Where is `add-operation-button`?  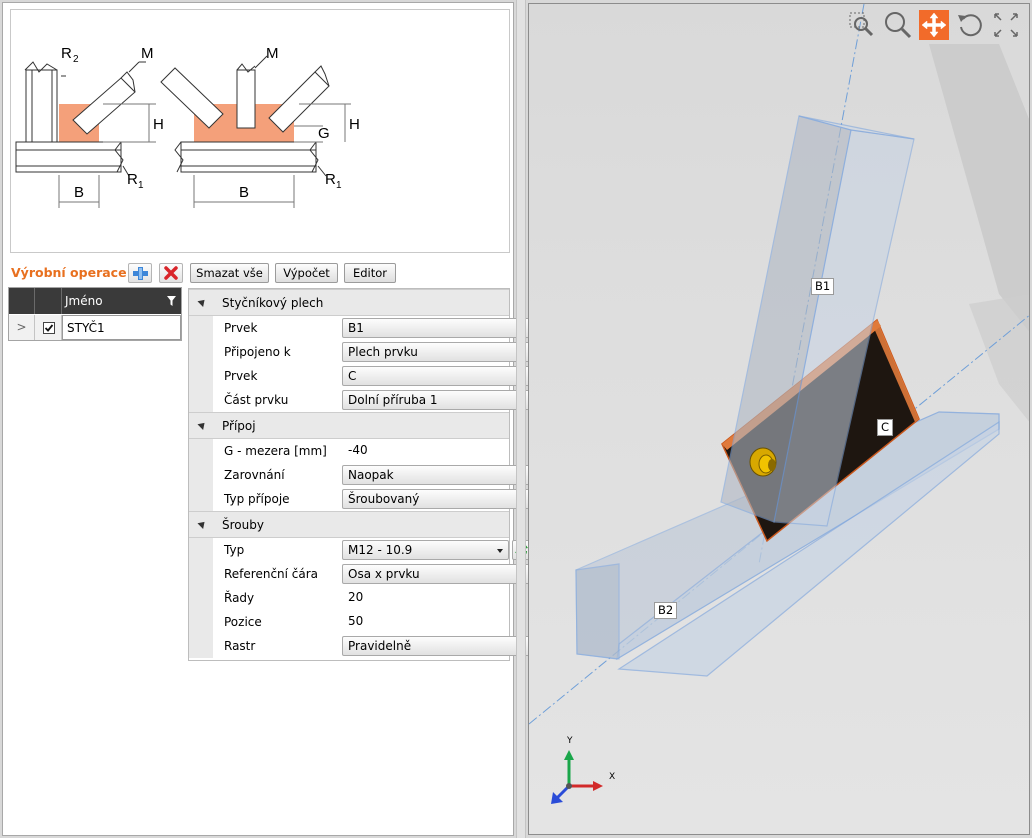
add-operation-button is located at coordinates (140, 273).